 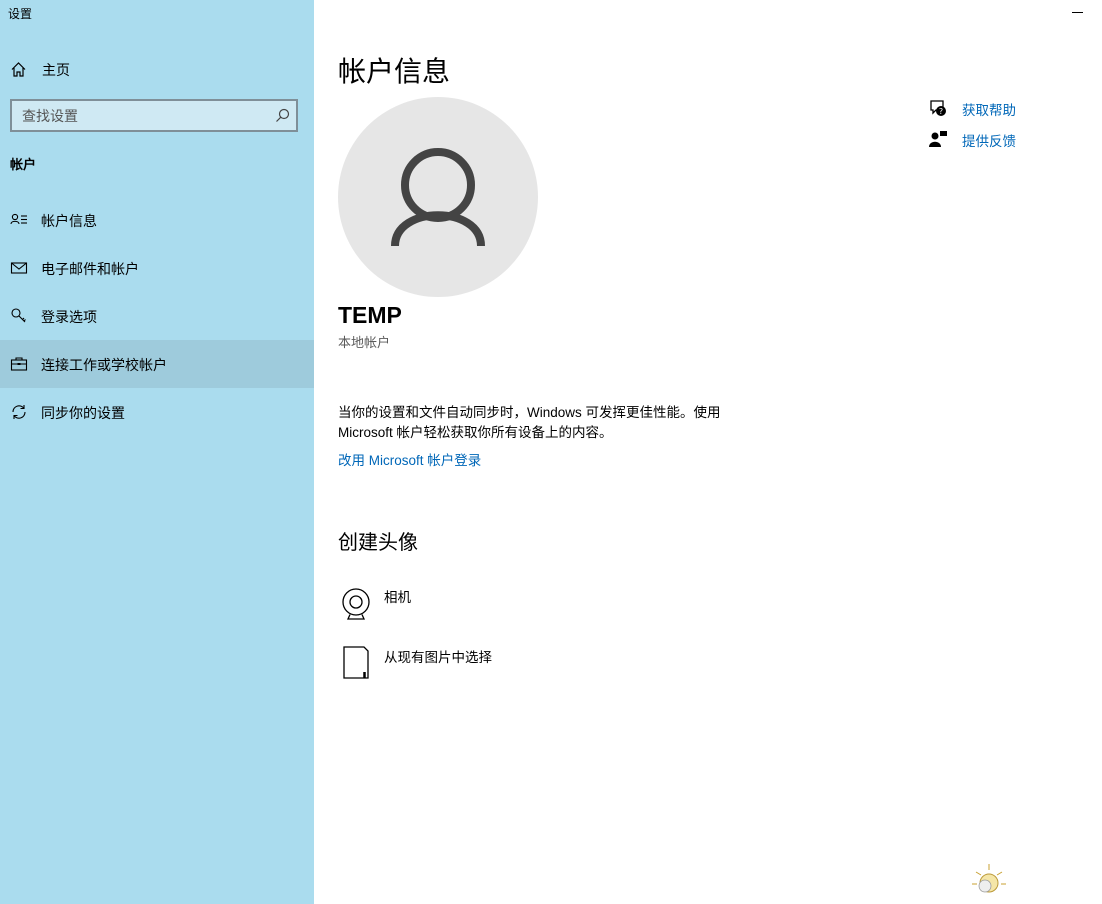 I want to click on help-chat-icon: ?, so click(x=938, y=108).